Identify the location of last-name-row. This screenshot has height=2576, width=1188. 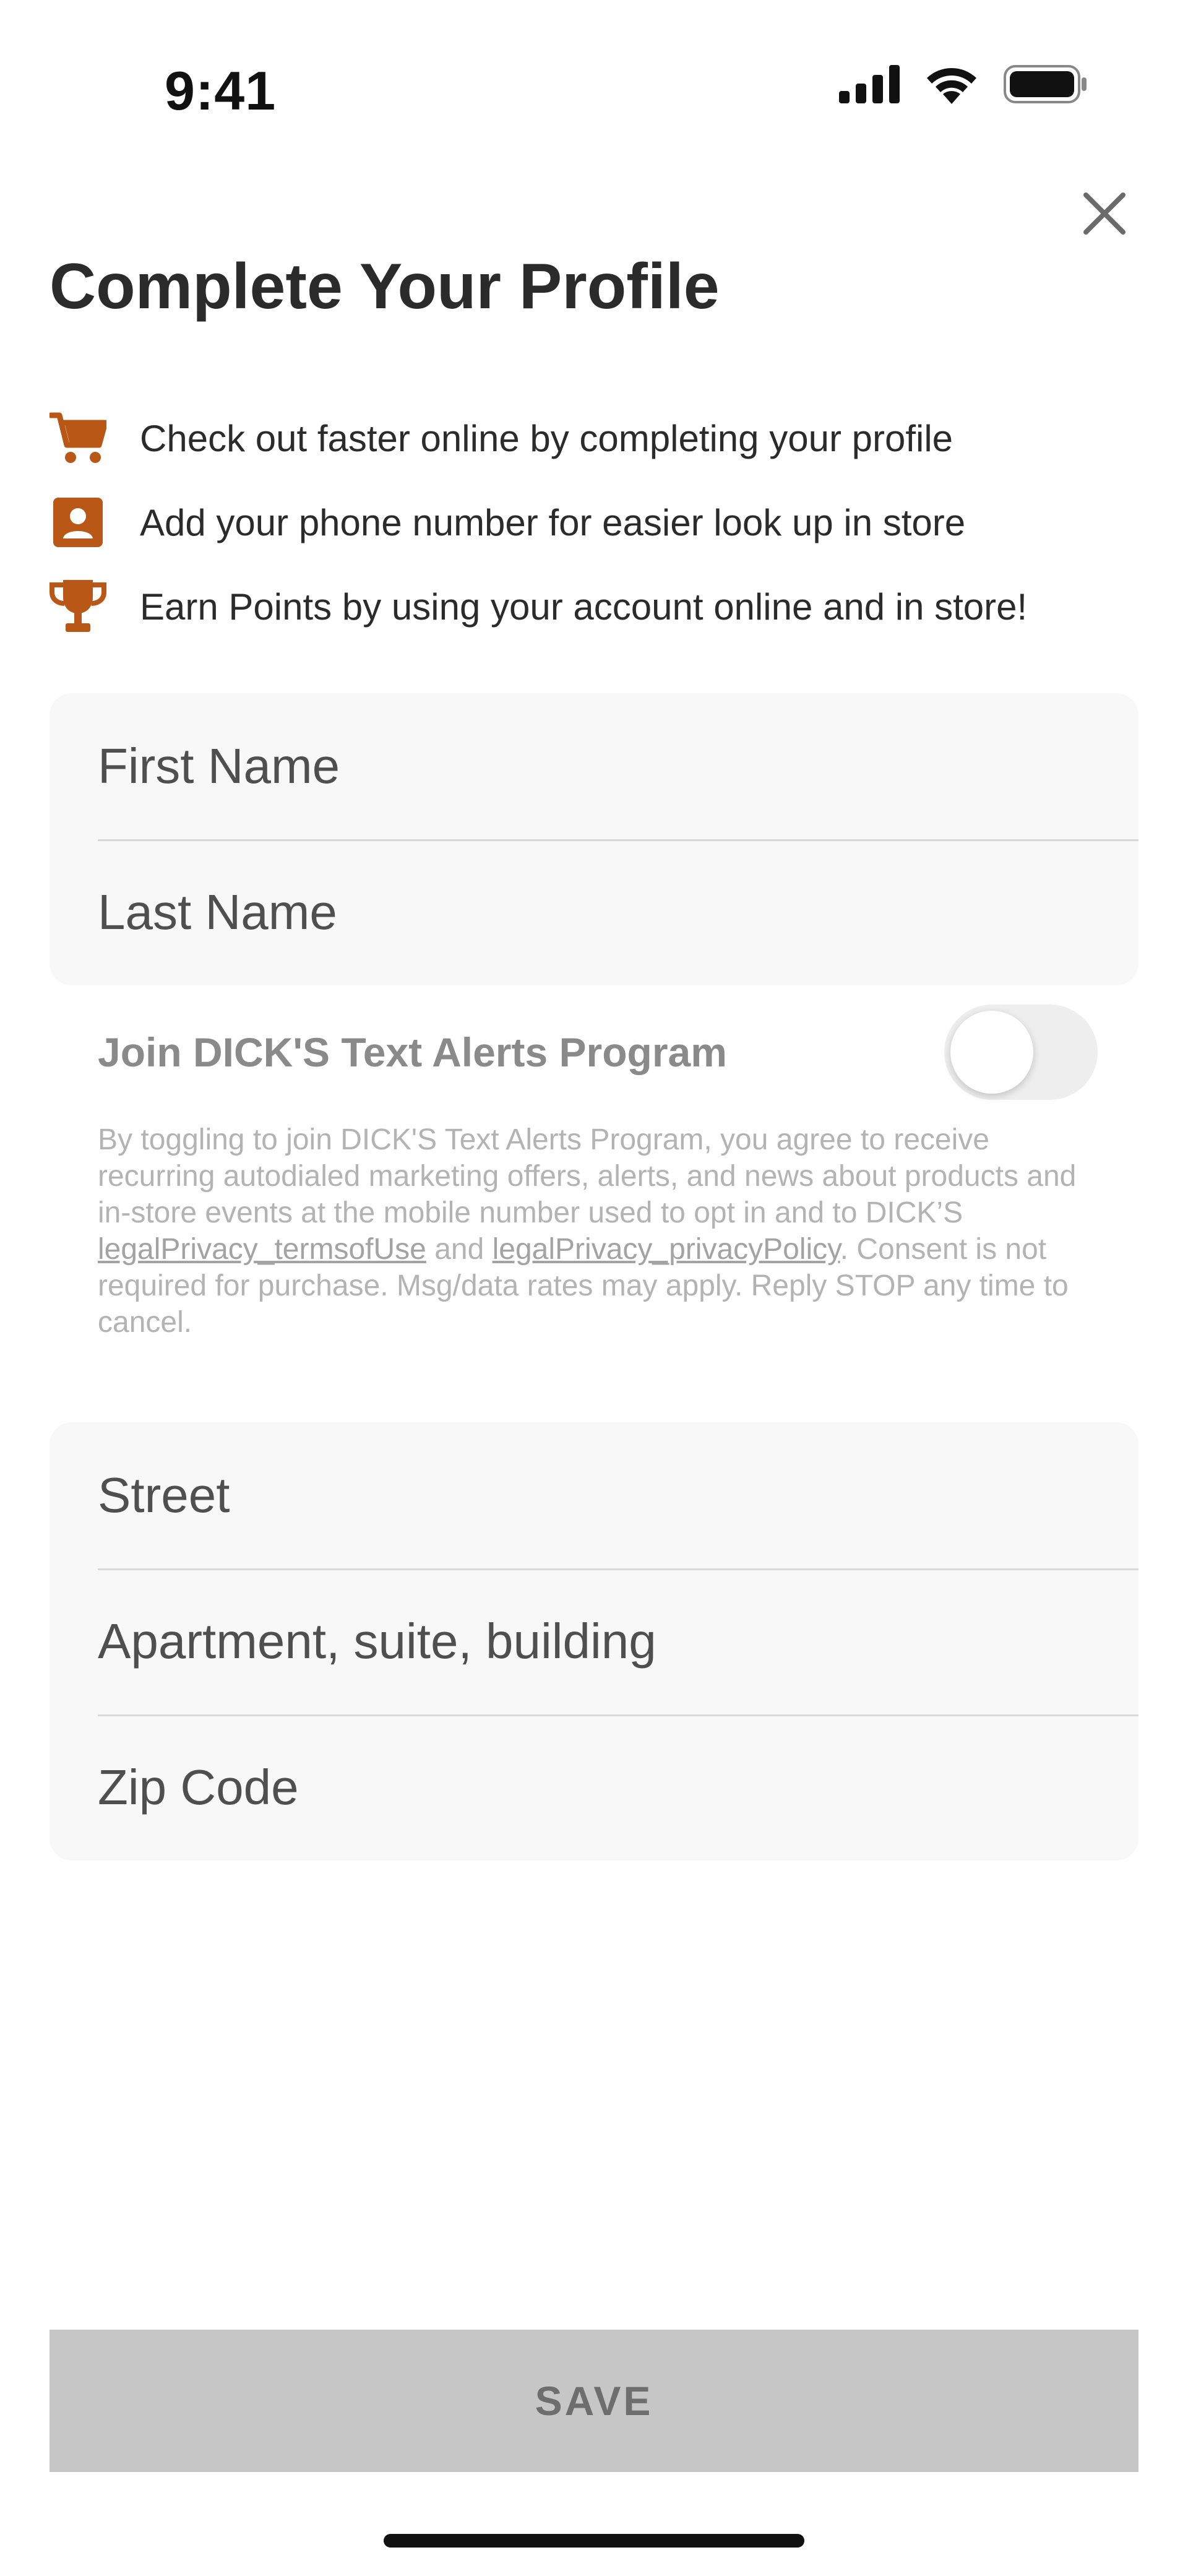
(594, 912).